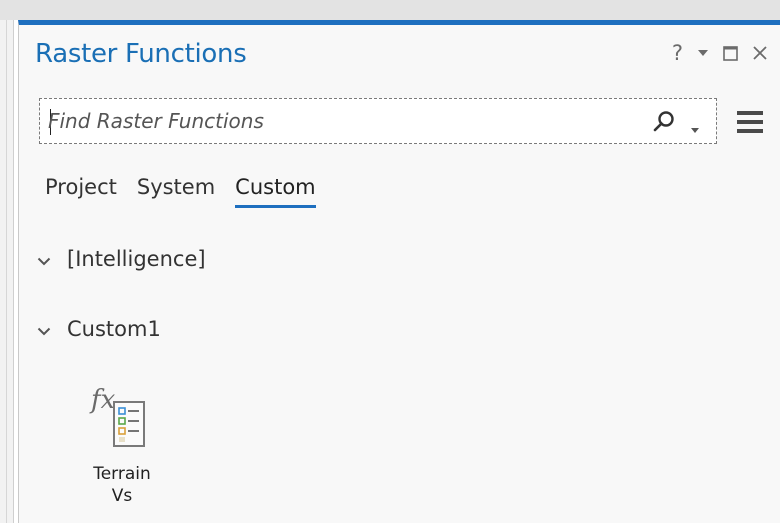 The image size is (780, 523). What do you see at coordinates (664, 124) in the screenshot?
I see `search-icon` at bounding box center [664, 124].